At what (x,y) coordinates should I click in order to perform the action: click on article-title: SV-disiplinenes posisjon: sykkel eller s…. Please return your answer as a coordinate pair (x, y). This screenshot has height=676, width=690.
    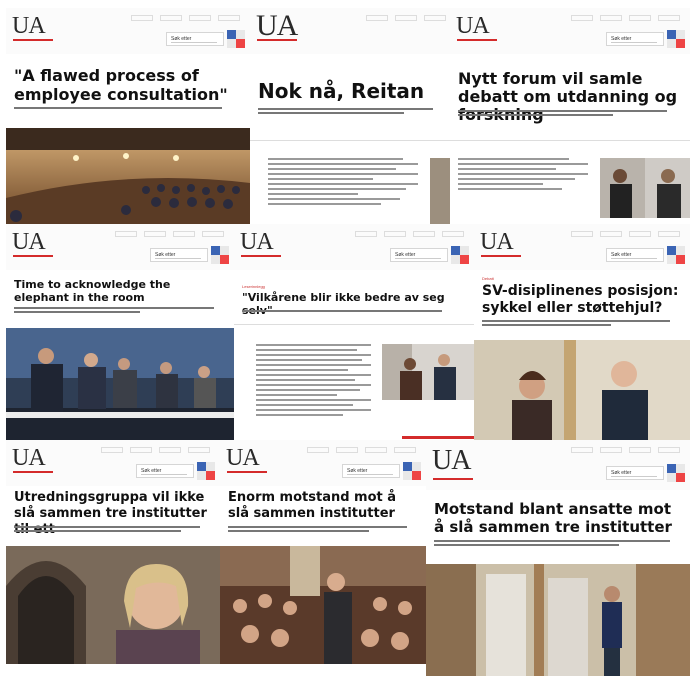
    Looking at the image, I should click on (582, 300).